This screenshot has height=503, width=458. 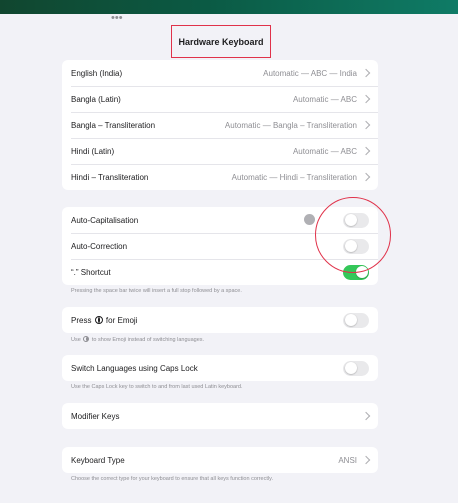 I want to click on keyboard-layout-value: Automatic — Hindi – Transliteration, so click(x=294, y=177).